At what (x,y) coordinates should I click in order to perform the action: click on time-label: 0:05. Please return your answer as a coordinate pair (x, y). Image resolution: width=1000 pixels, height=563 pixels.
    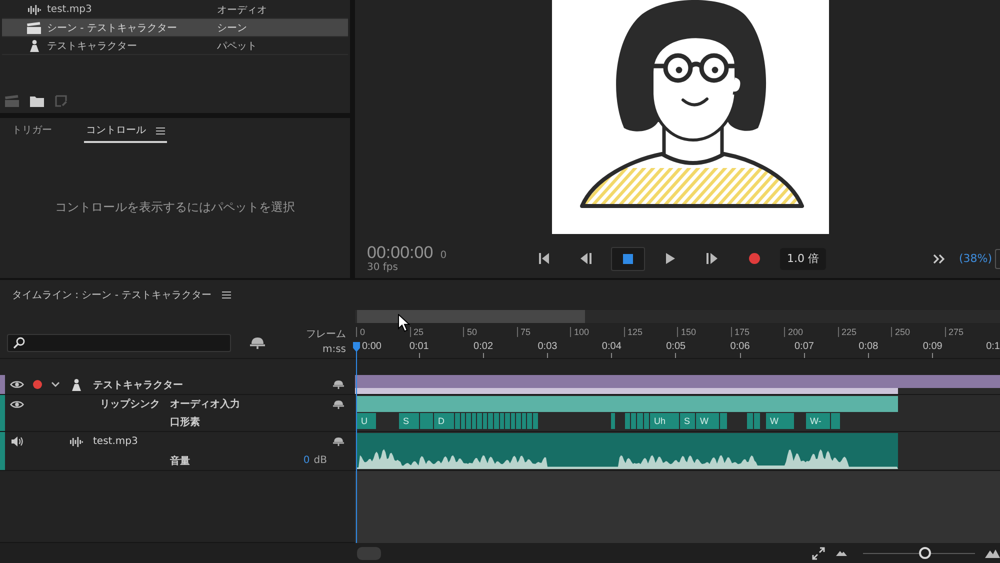
    Looking at the image, I should click on (676, 346).